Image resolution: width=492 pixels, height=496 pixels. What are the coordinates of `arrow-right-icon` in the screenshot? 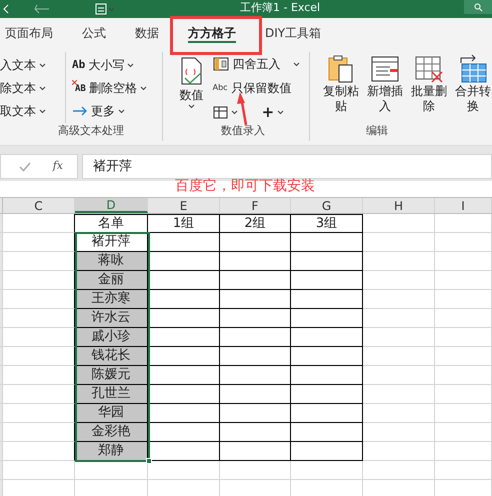 It's located at (80, 111).